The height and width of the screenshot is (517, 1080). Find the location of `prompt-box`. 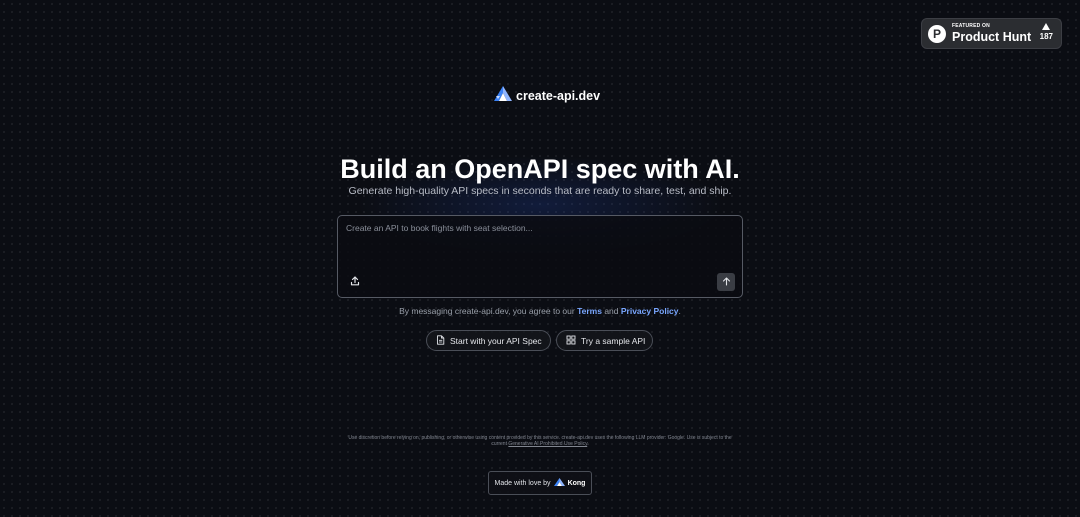

prompt-box is located at coordinates (540, 256).